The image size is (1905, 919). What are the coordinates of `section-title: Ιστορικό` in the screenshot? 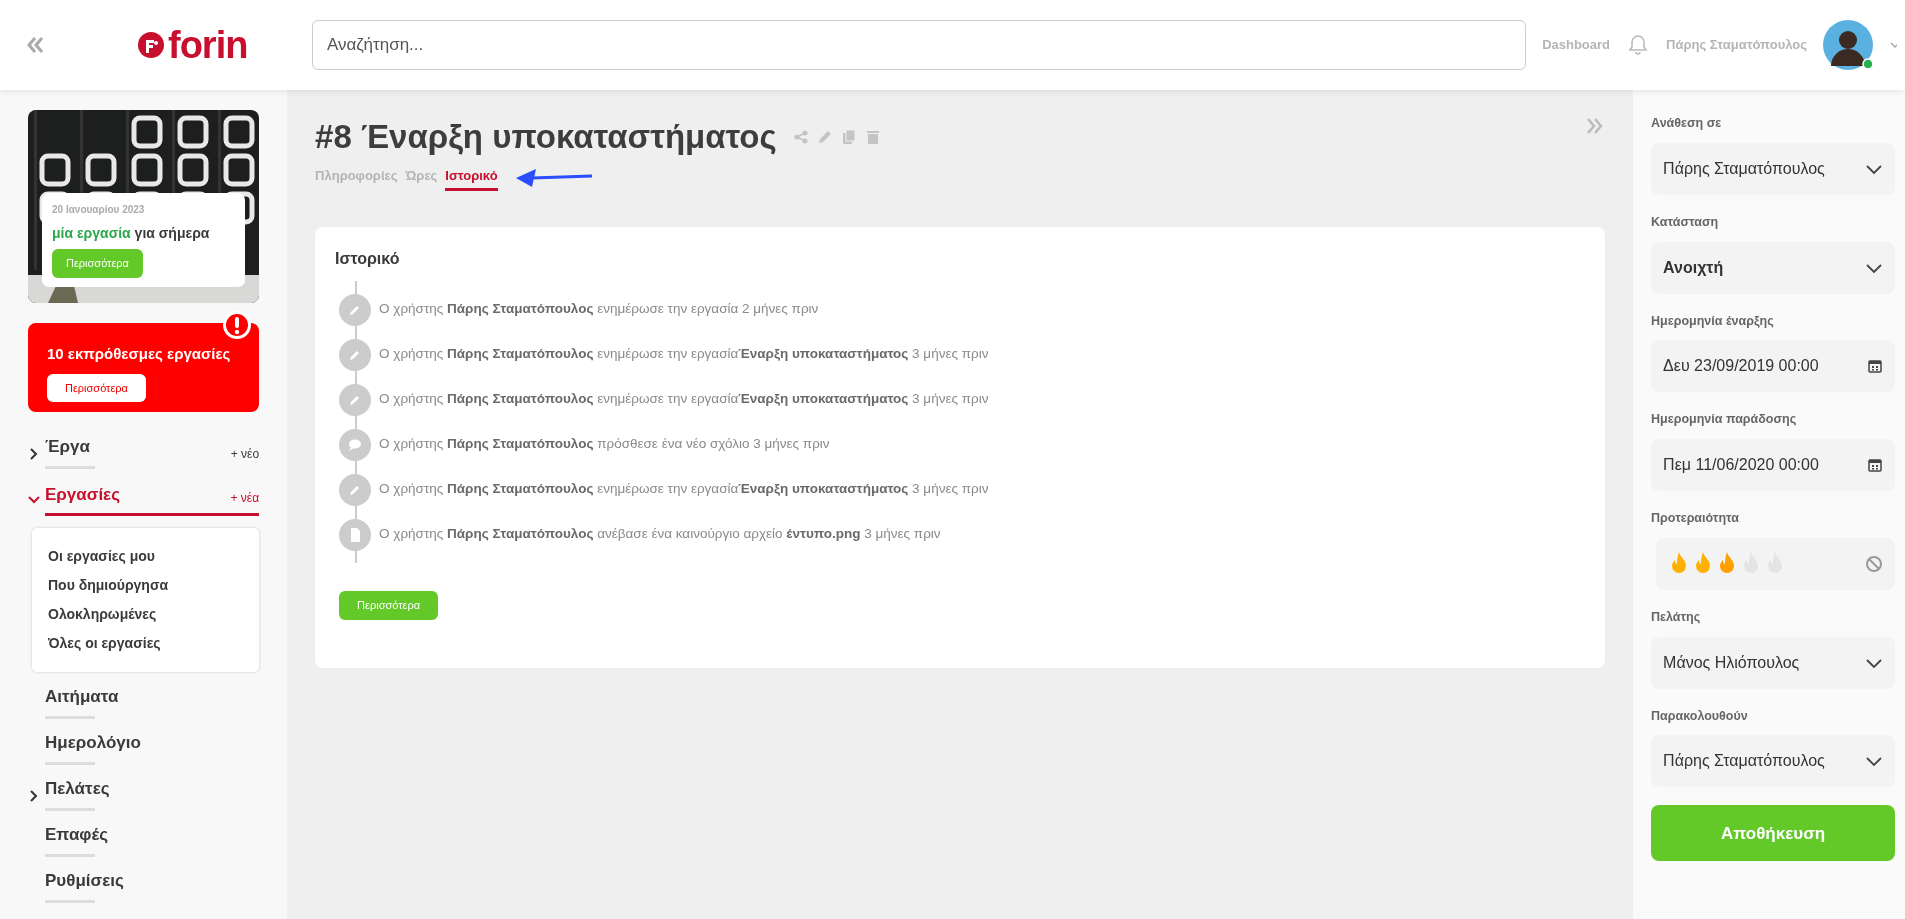 It's located at (368, 259).